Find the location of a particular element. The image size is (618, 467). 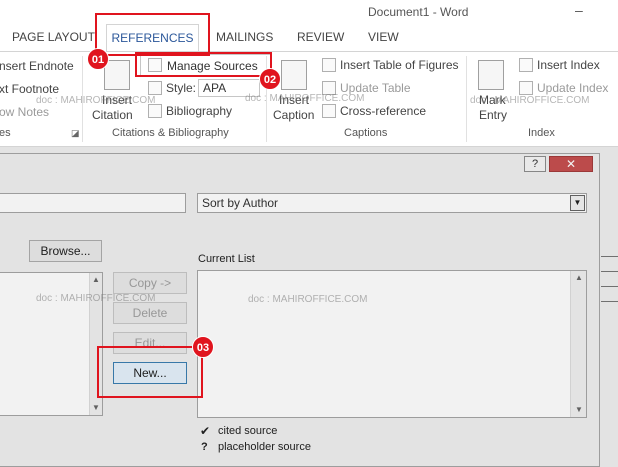

mark-entry-label-2: Entry is located at coordinates (493, 115).